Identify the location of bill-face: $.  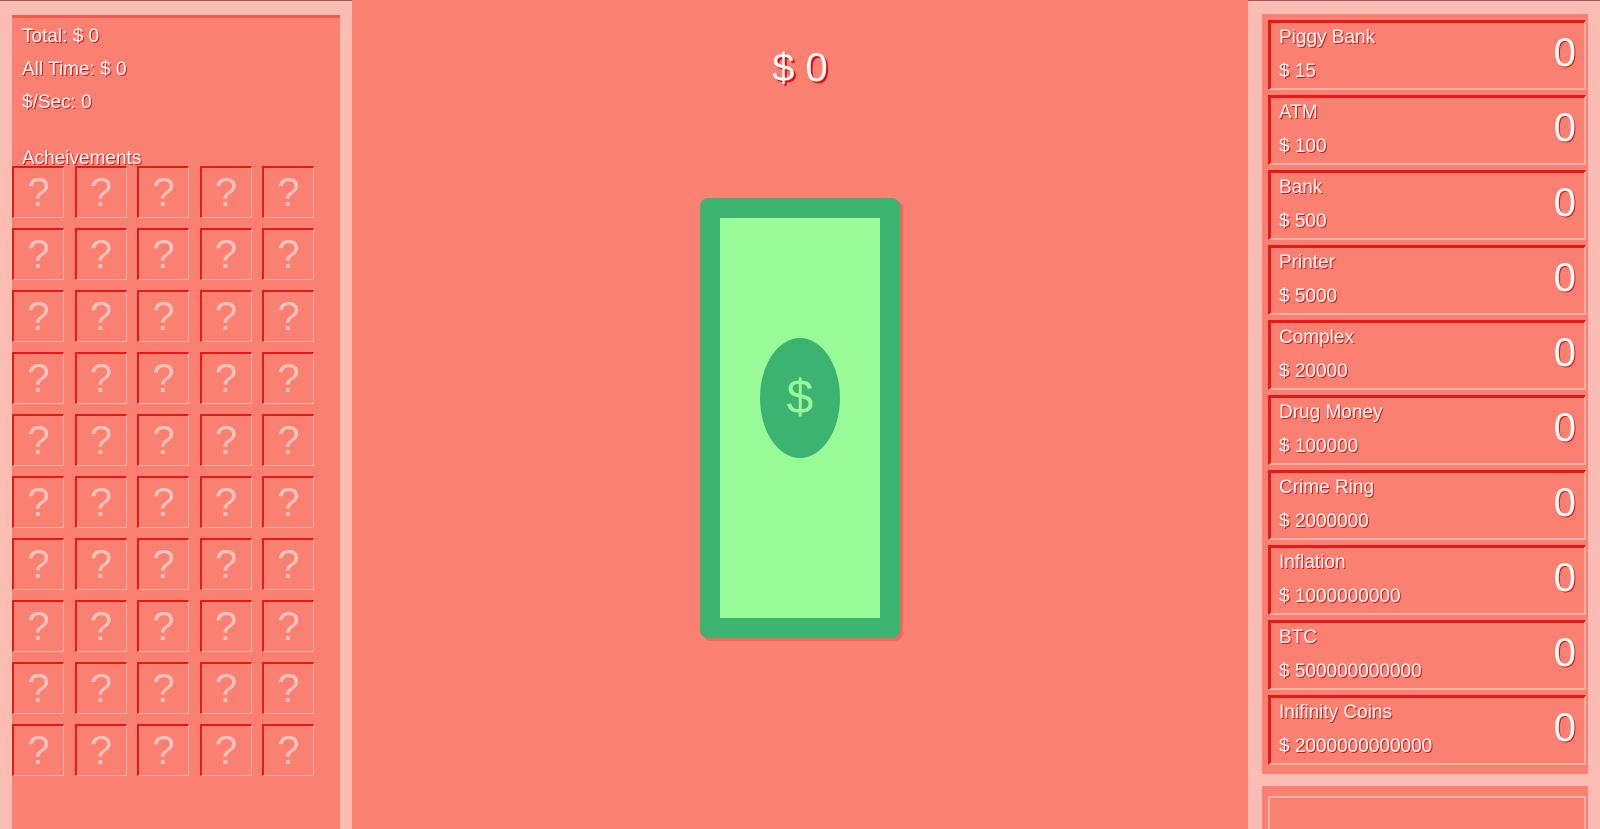
(800, 418).